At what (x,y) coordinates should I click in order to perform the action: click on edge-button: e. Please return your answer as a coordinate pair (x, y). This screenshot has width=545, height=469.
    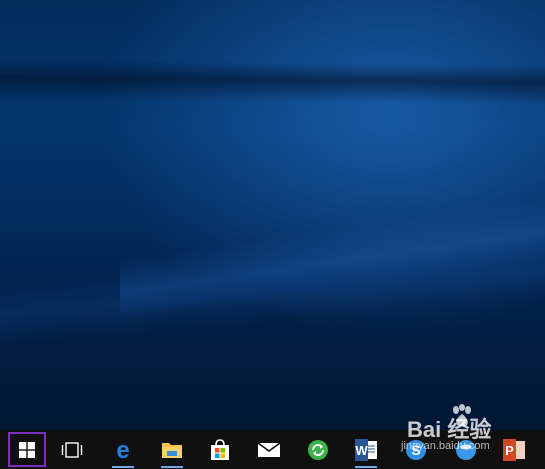
    Looking at the image, I should click on (123, 449).